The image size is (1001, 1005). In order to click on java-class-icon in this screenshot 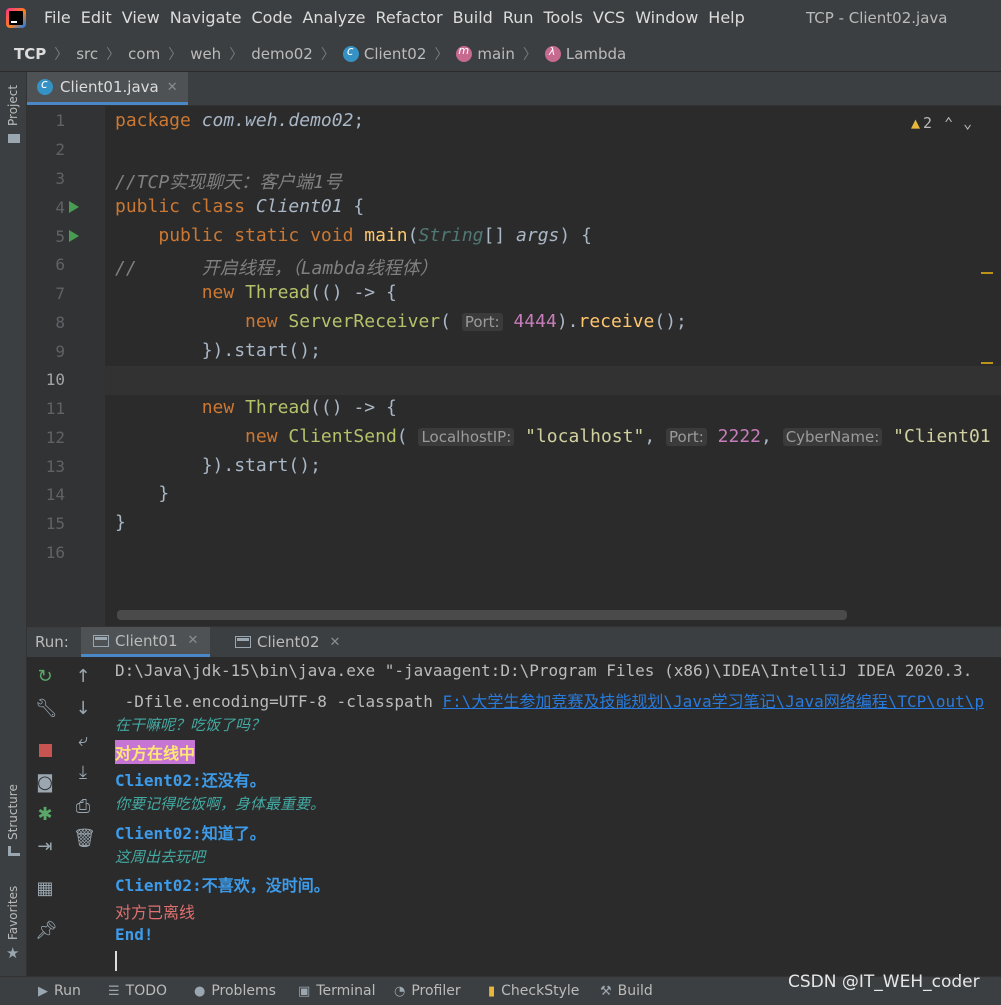, I will do `click(45, 86)`.